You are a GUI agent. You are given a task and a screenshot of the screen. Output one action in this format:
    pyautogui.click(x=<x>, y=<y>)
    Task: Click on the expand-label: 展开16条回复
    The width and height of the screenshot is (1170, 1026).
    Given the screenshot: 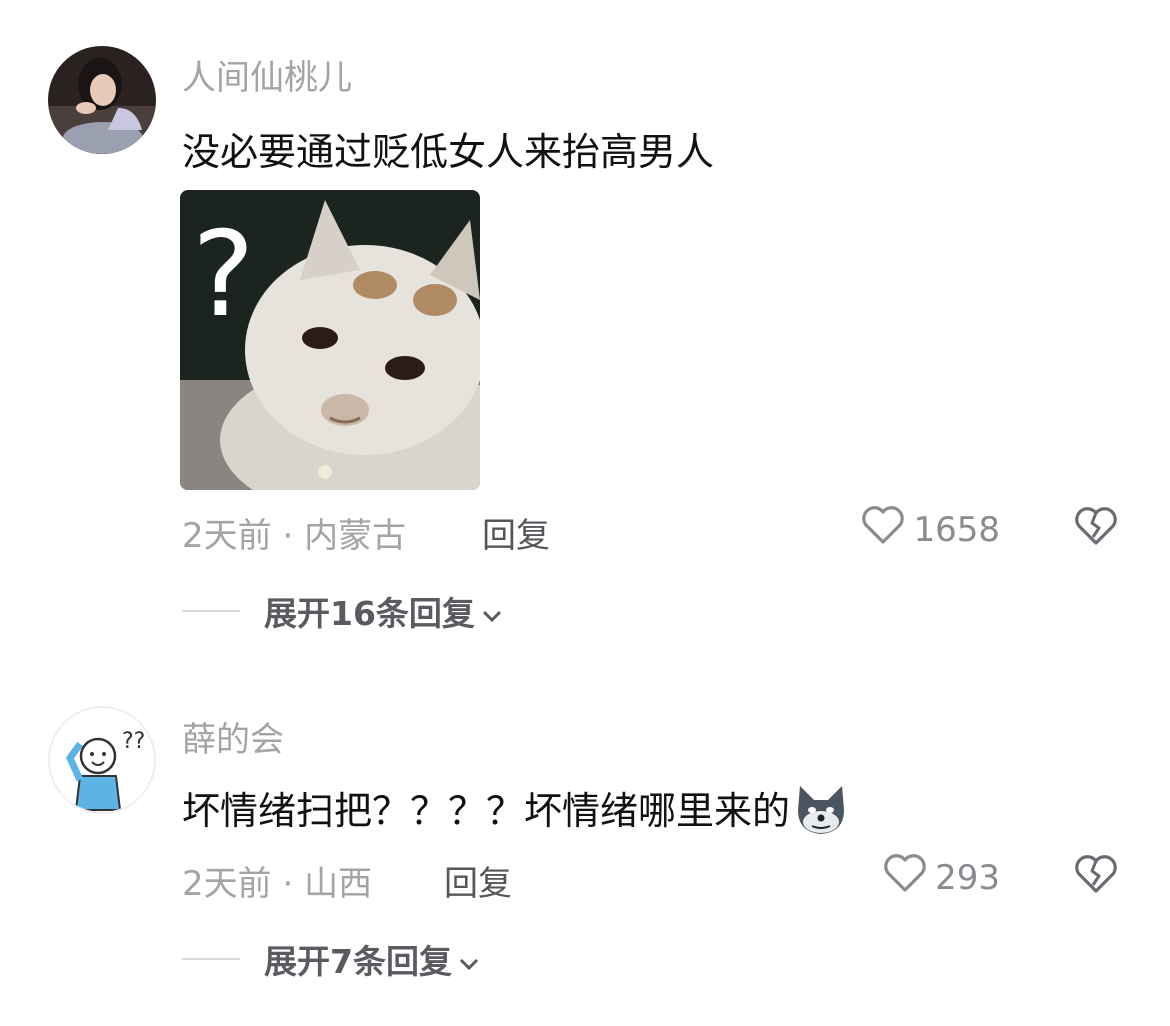 What is the action you would take?
    pyautogui.click(x=369, y=613)
    